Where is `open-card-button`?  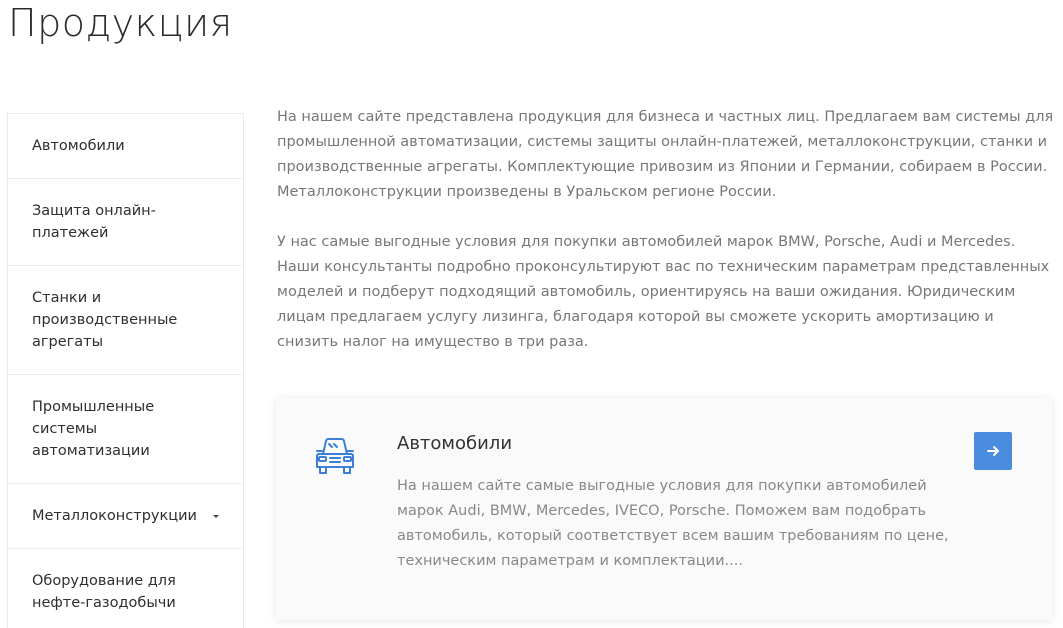 open-card-button is located at coordinates (993, 451).